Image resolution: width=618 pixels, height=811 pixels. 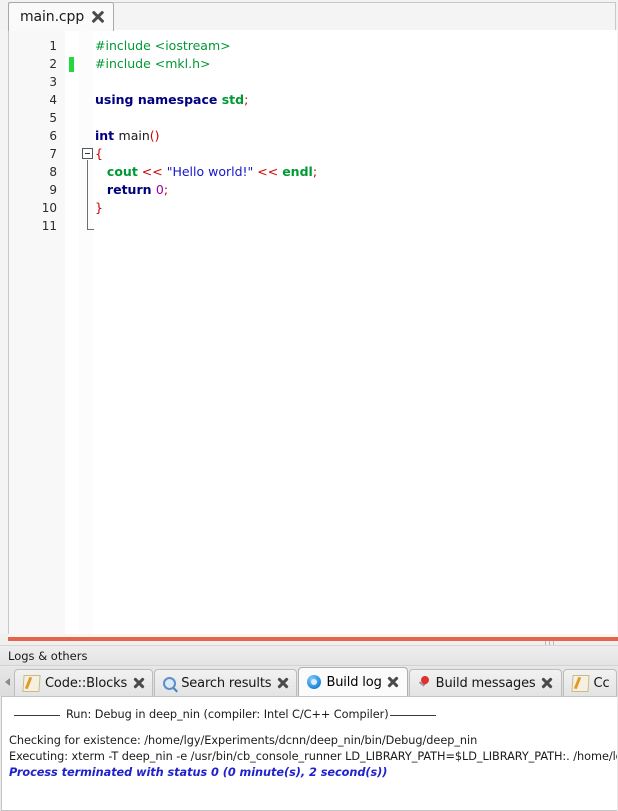 I want to click on code-token: {, so click(x=99, y=153).